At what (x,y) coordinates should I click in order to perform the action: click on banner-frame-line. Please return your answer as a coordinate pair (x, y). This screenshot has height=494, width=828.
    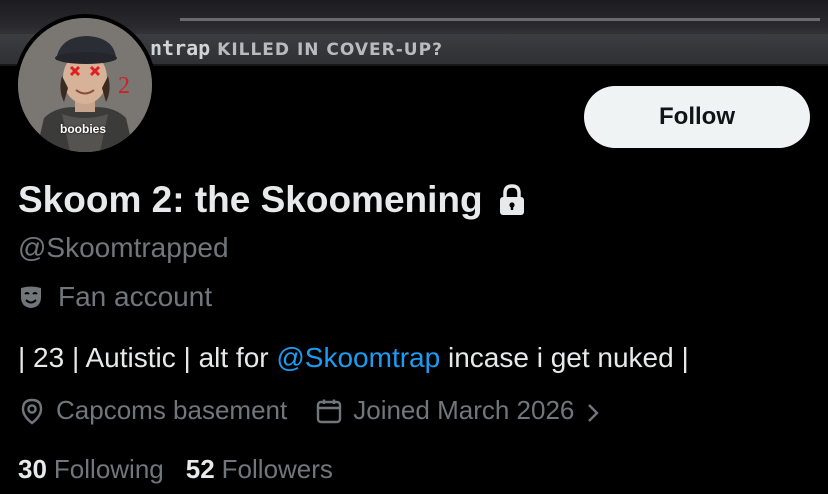
    Looking at the image, I should click on (500, 19).